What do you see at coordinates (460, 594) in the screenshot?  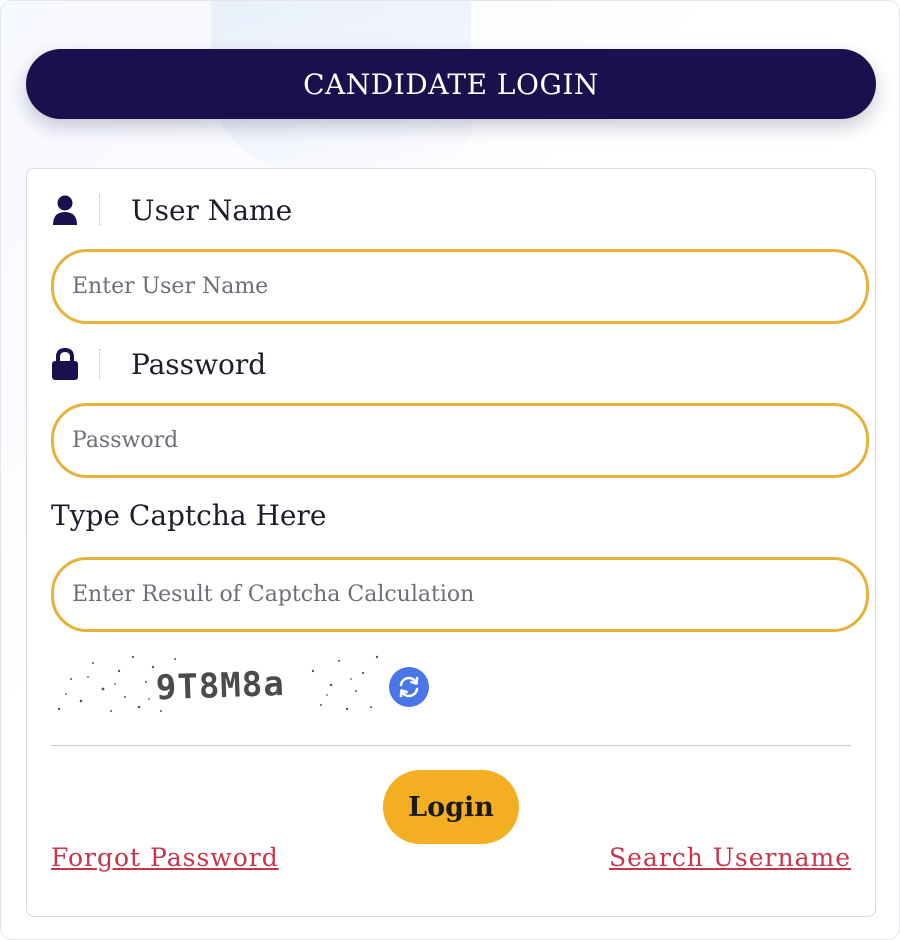 I see `captcha-input` at bounding box center [460, 594].